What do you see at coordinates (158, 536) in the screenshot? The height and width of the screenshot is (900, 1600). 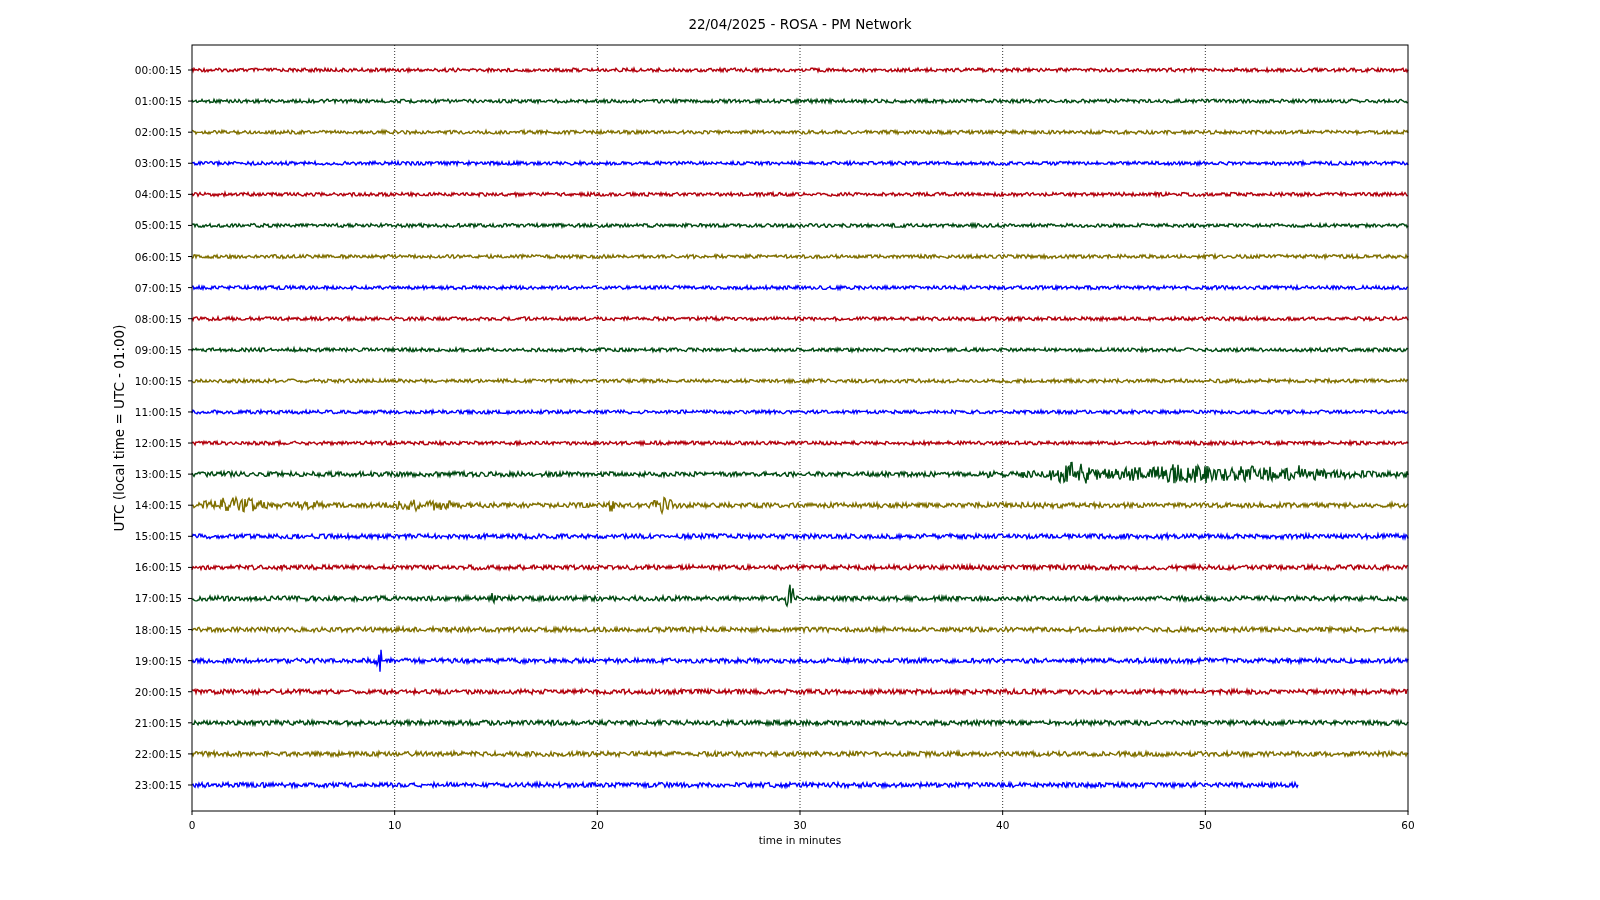 I see `y-tick-label: 15:00:15` at bounding box center [158, 536].